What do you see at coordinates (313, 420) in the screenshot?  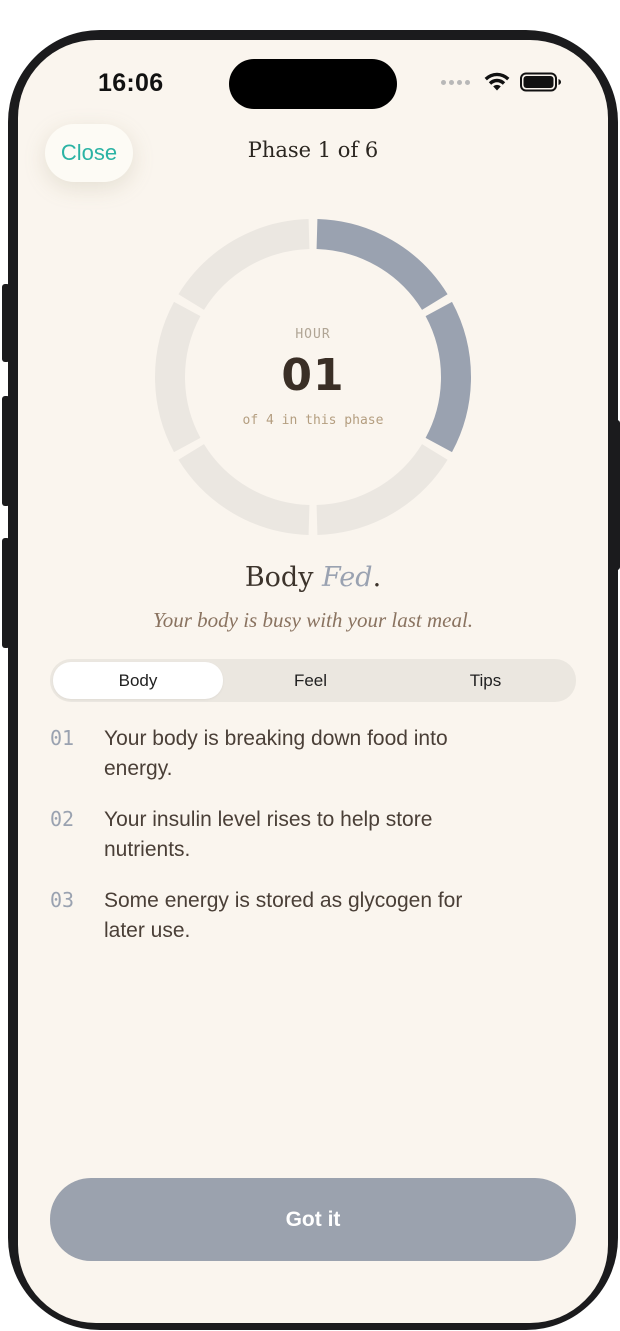 I see `ring-subtitle: of 4 in this phase` at bounding box center [313, 420].